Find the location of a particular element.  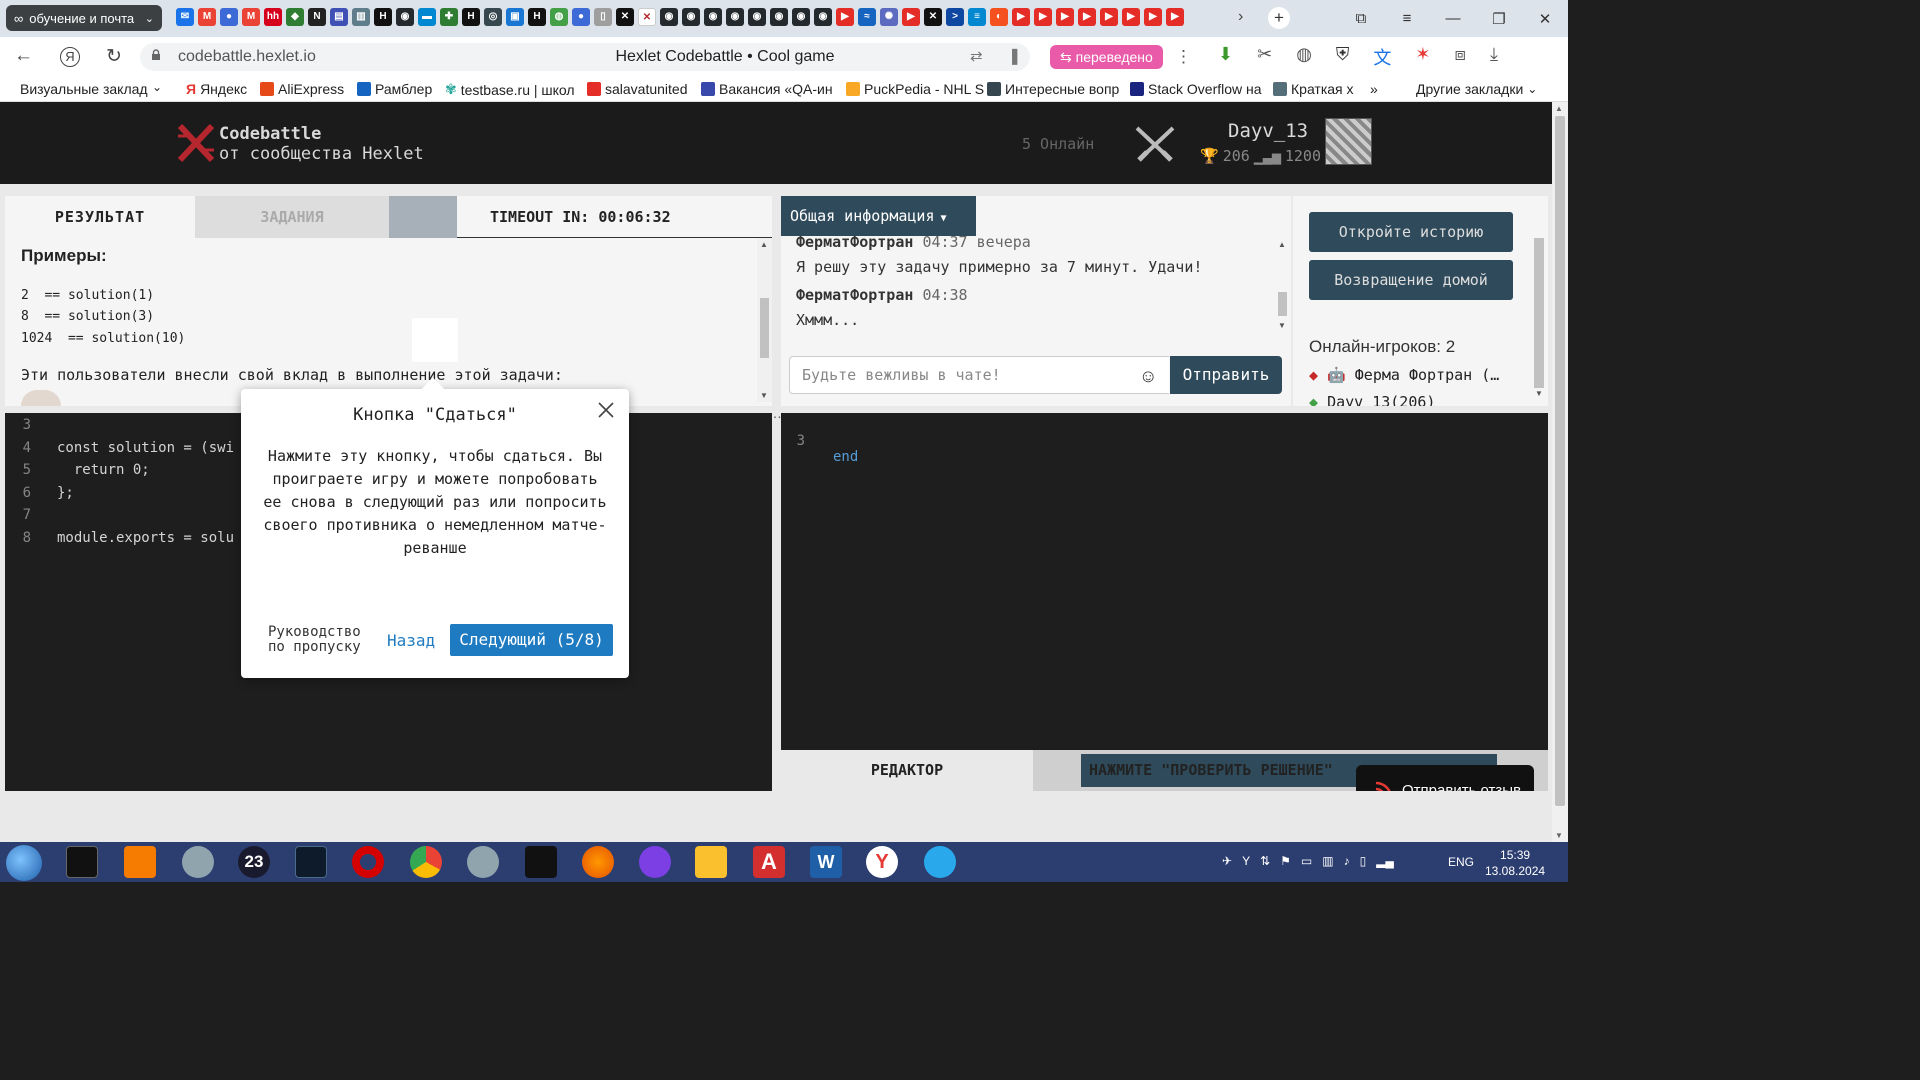

telegram-app-icon is located at coordinates (940, 862).